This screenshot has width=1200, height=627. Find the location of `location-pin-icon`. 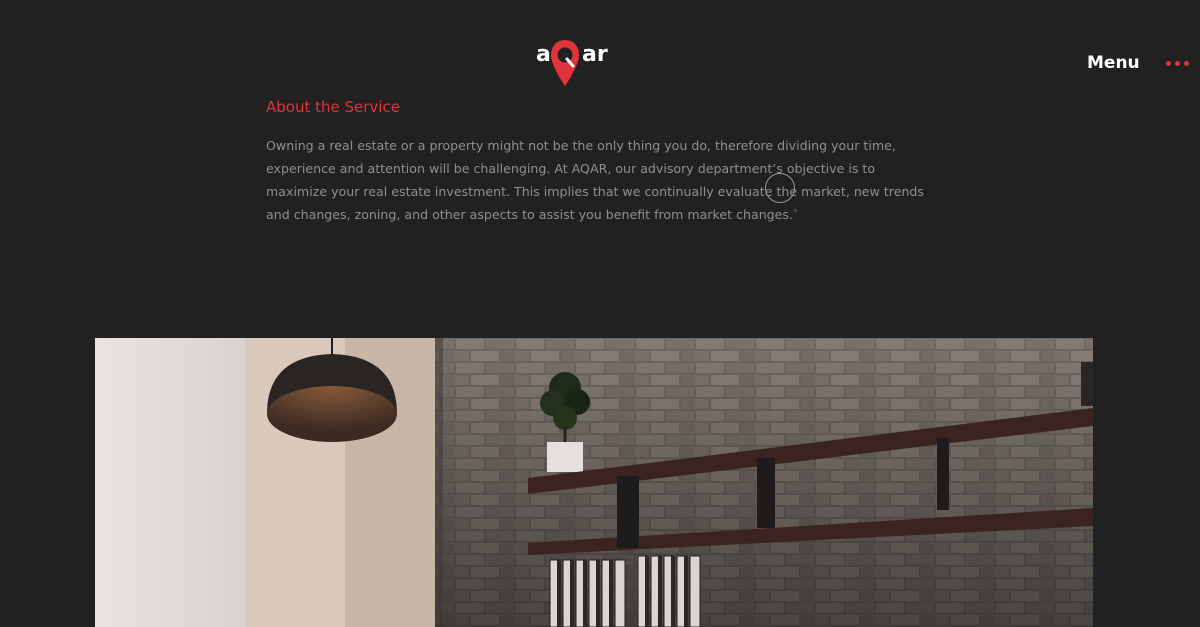

location-pin-icon is located at coordinates (565, 63).